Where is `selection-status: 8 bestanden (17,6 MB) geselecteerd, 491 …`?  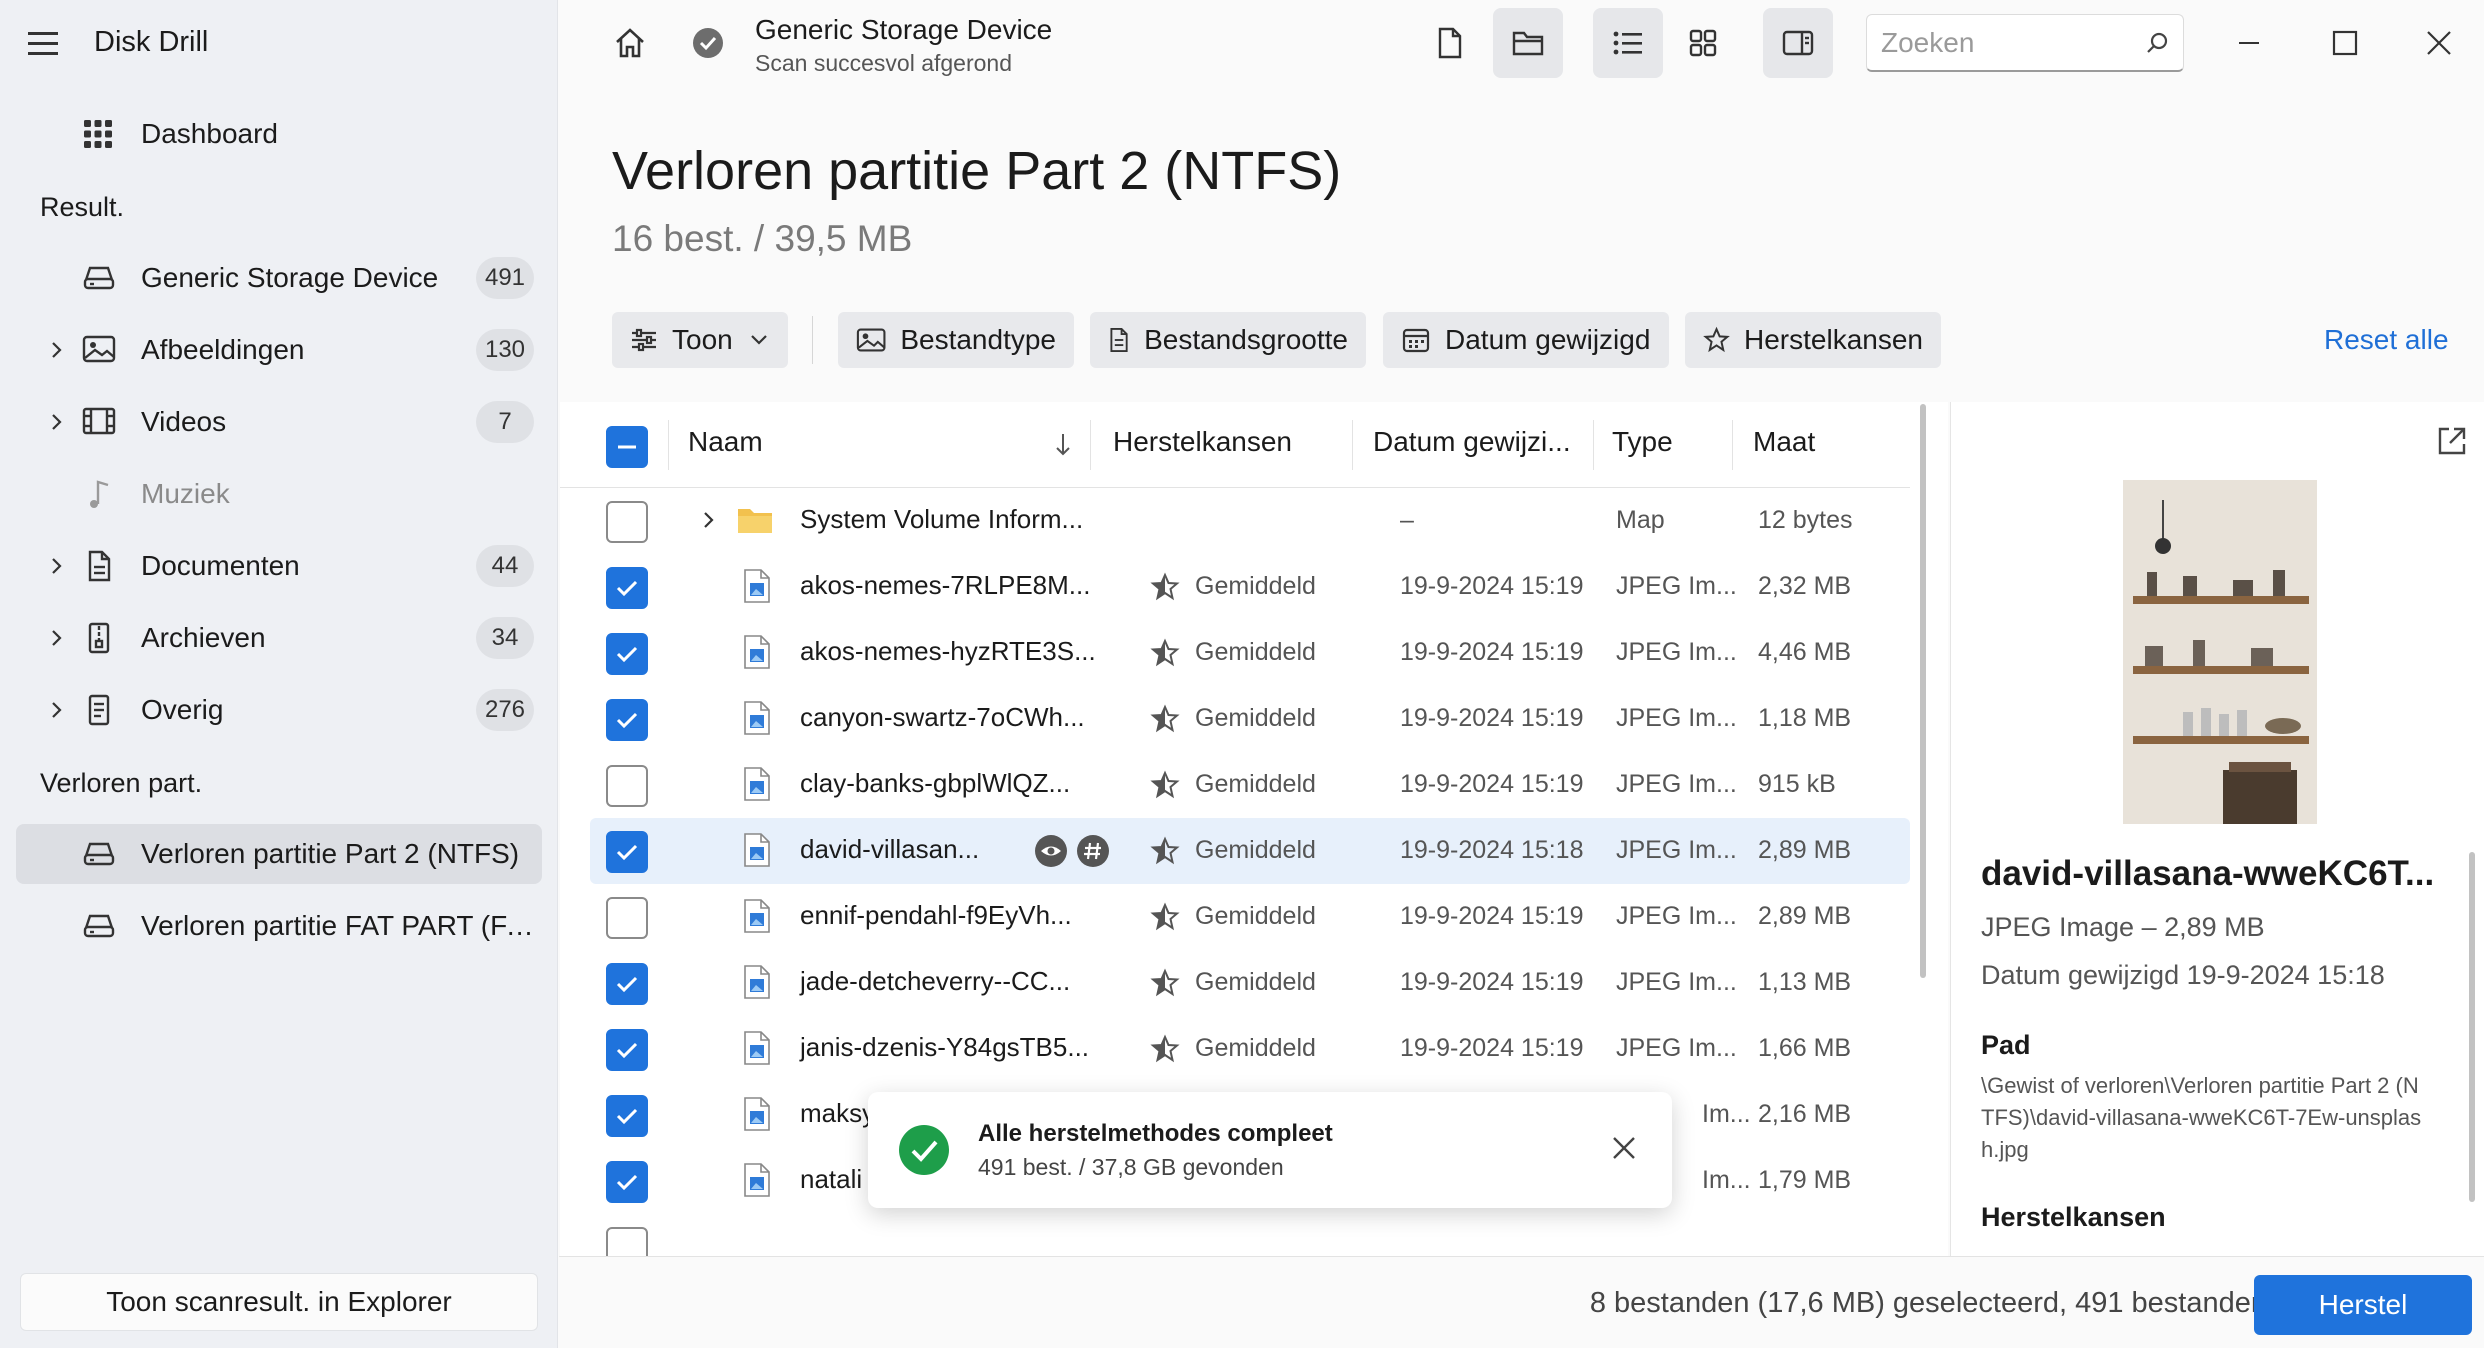 selection-status: 8 bestanden (17,6 MB) geselecteerd, 491 … is located at coordinates (1967, 1303).